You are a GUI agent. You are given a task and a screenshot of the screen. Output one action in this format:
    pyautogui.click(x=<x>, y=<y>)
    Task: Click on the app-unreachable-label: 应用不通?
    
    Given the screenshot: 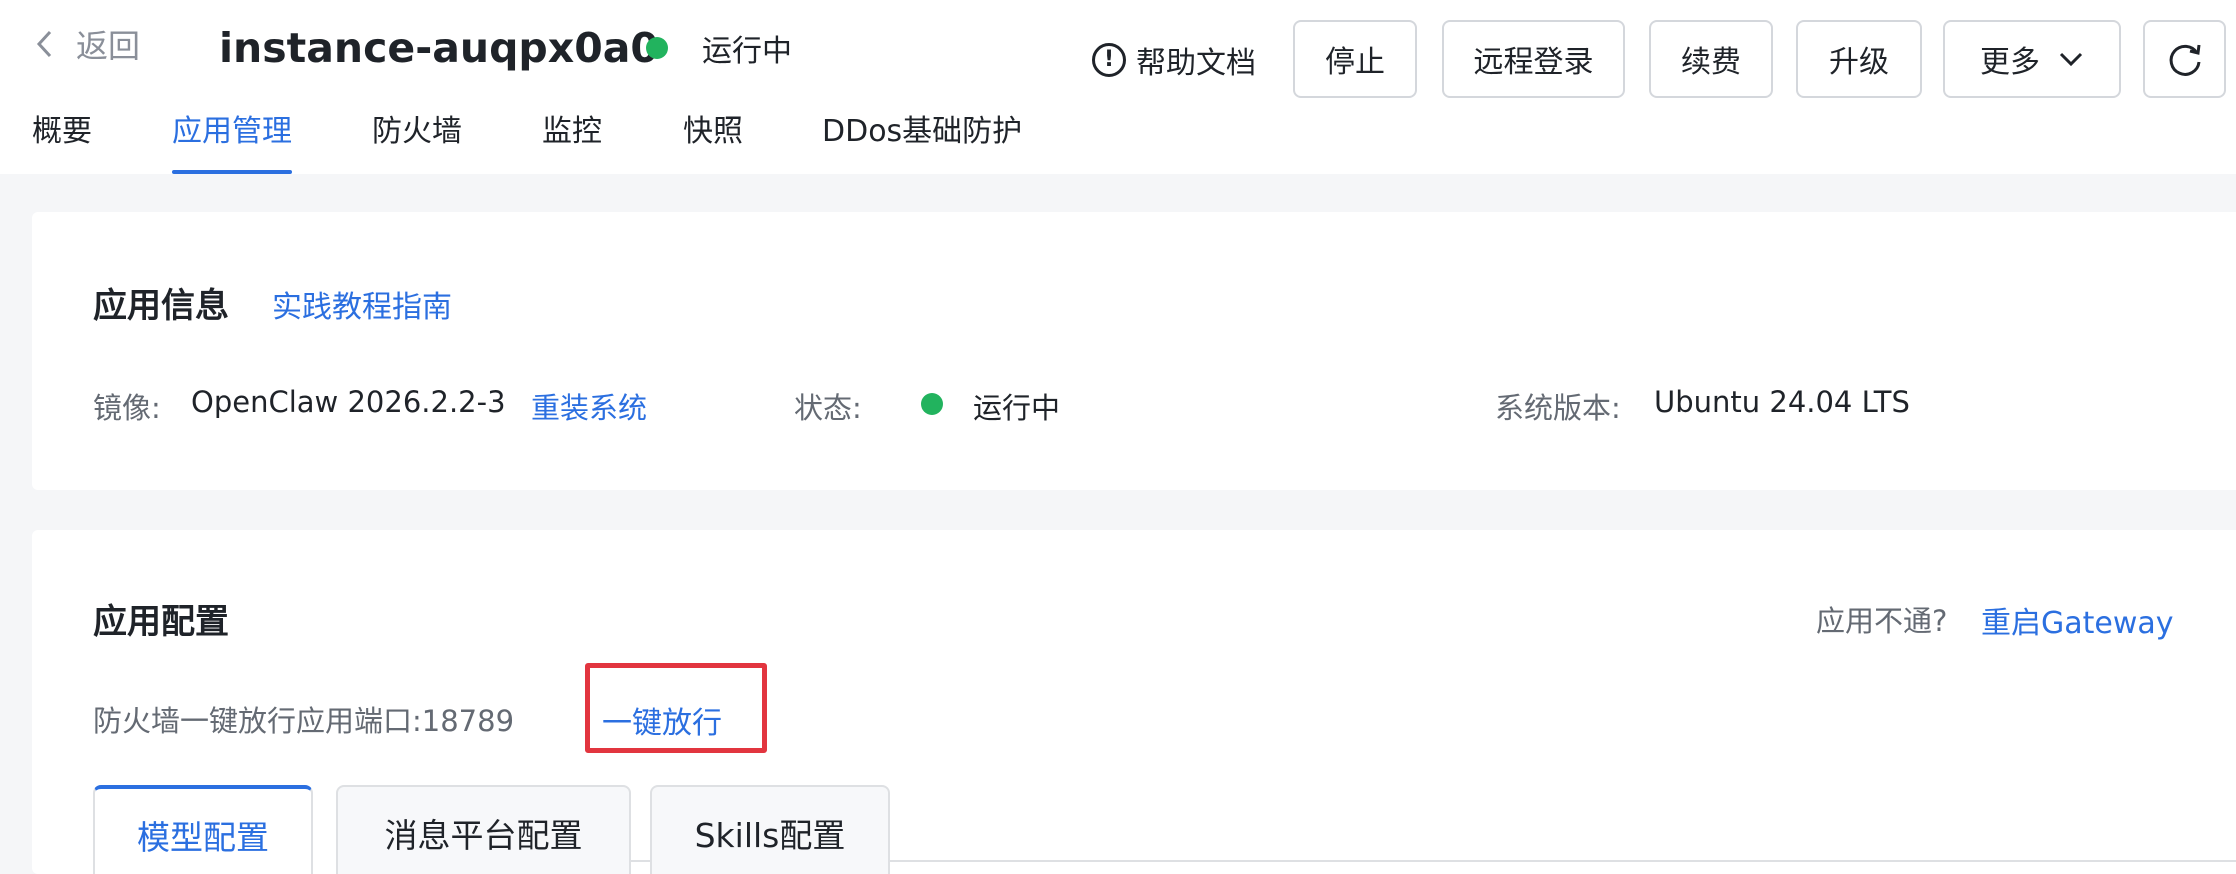 What is the action you would take?
    pyautogui.click(x=1882, y=621)
    